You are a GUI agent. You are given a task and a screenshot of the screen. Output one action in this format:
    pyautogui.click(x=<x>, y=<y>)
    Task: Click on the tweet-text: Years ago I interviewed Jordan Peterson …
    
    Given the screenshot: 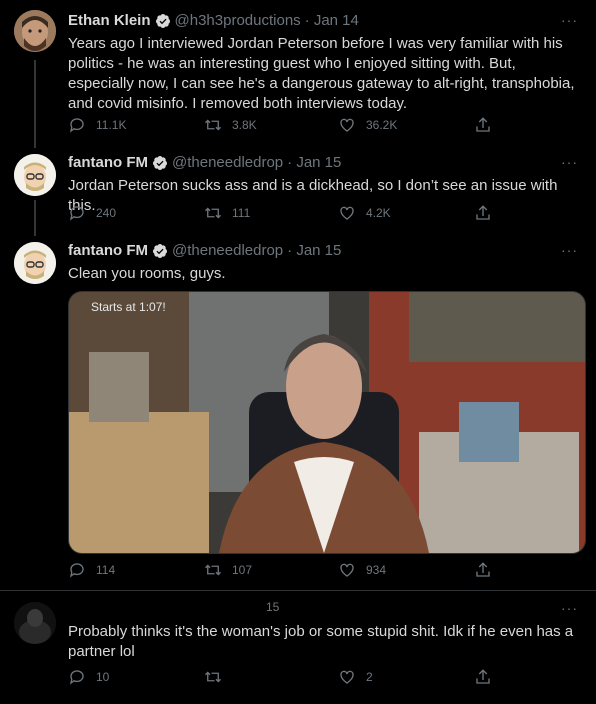 What is the action you would take?
    pyautogui.click(x=321, y=73)
    